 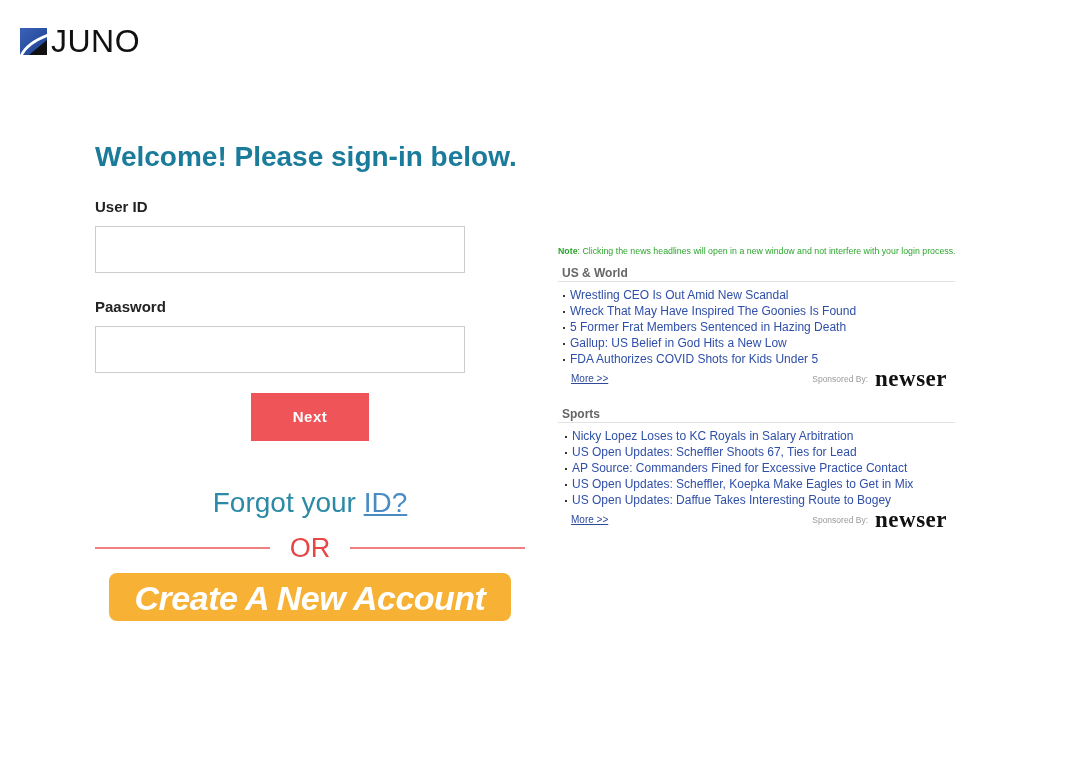 What do you see at coordinates (306, 157) in the screenshot?
I see `welcome-heading: Welcome! Please sign-in below.` at bounding box center [306, 157].